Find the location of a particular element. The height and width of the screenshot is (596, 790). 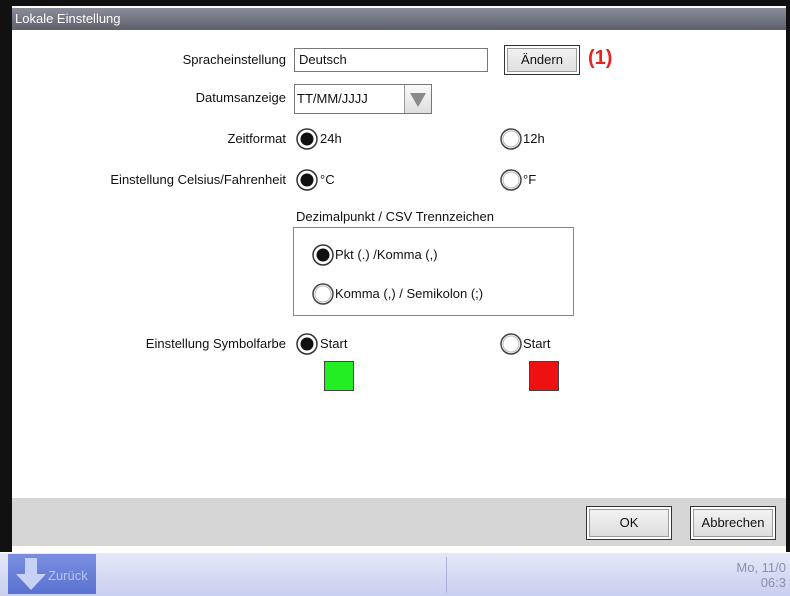

date-format-dropdown: TT/MM/JJJJ is located at coordinates (363, 99).